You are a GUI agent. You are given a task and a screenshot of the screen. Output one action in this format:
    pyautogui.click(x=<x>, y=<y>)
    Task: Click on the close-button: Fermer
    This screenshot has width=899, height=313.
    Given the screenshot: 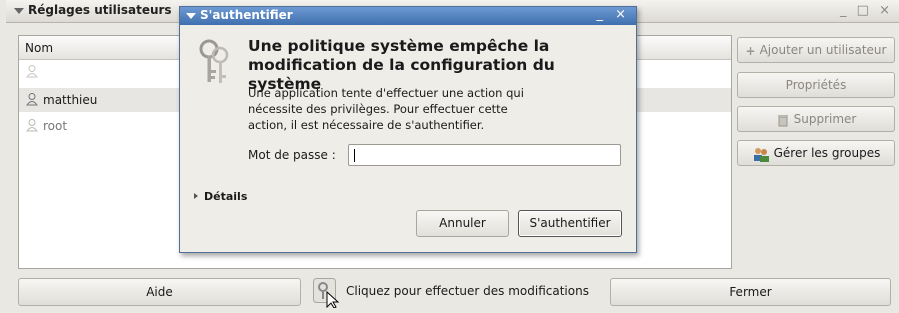 What is the action you would take?
    pyautogui.click(x=750, y=292)
    